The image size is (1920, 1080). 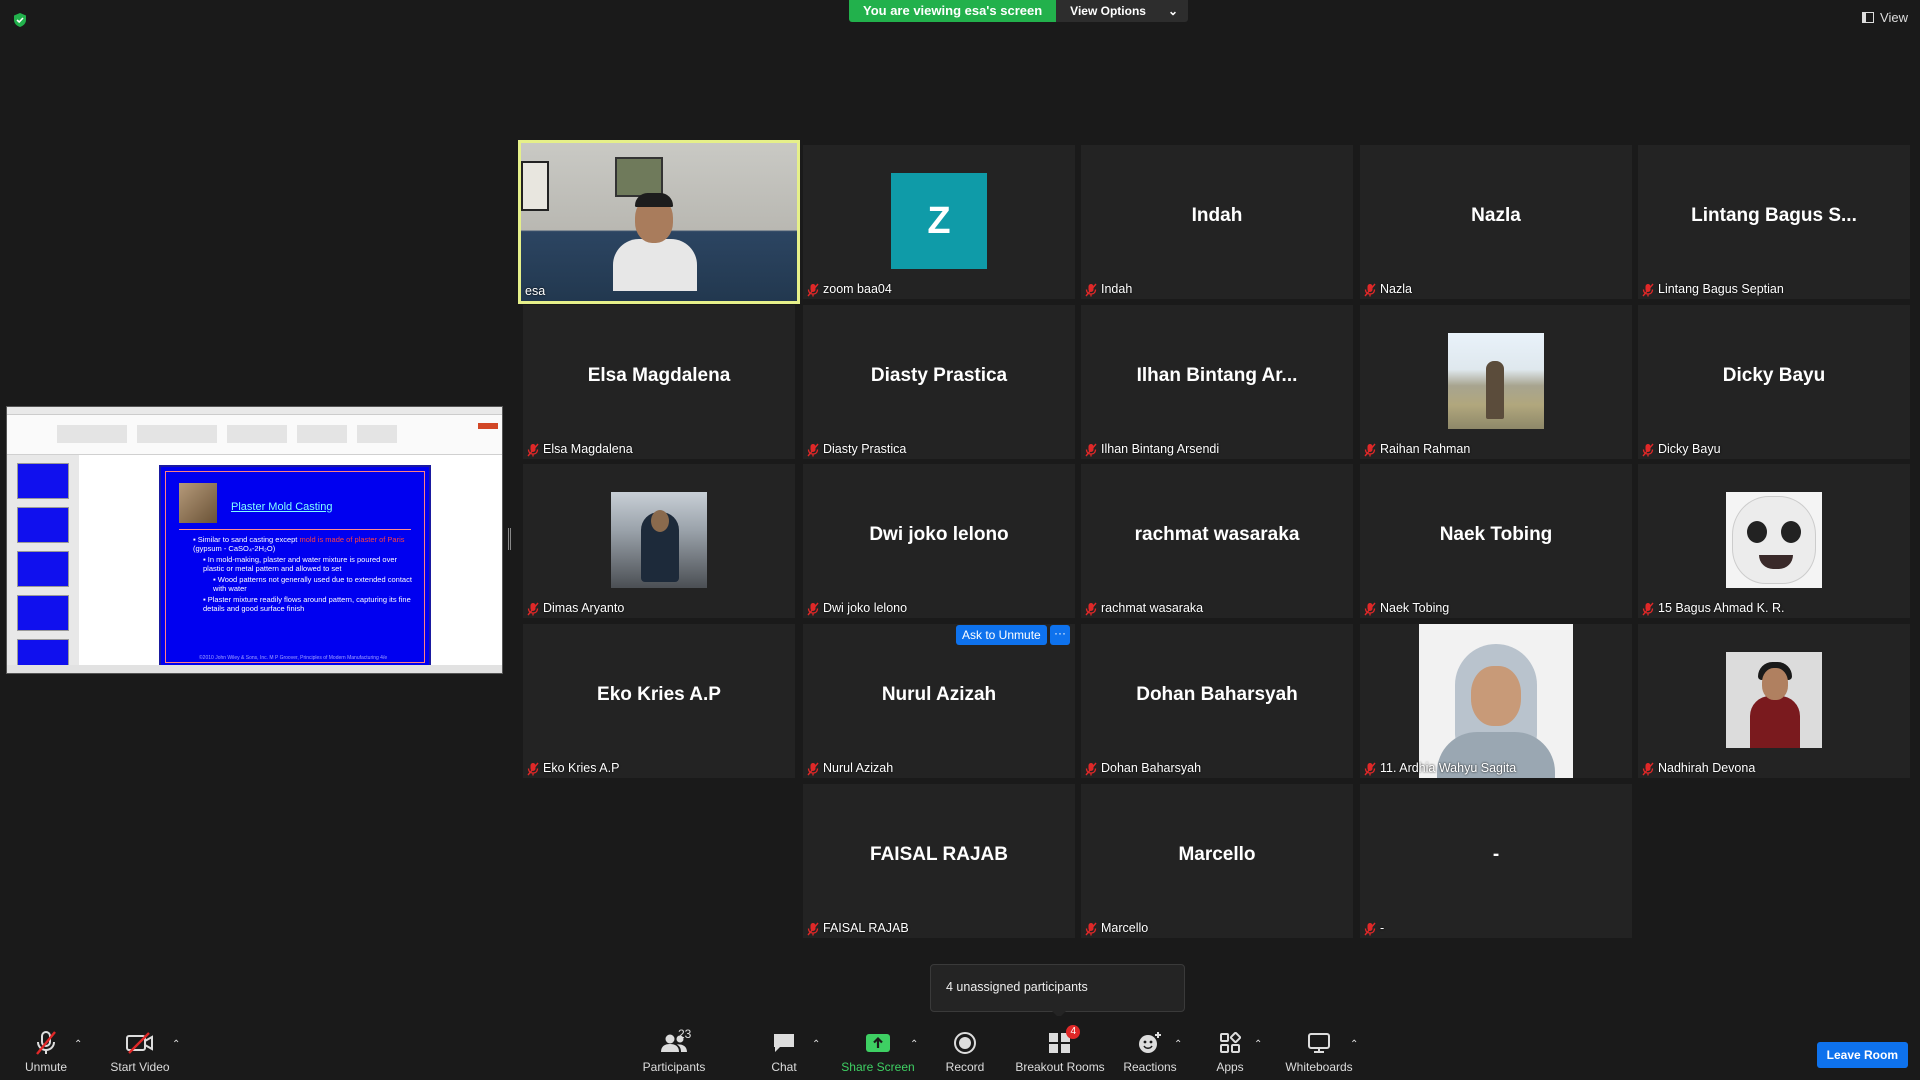 What do you see at coordinates (674, 1050) in the screenshot?
I see `participants-button: 23 Participants` at bounding box center [674, 1050].